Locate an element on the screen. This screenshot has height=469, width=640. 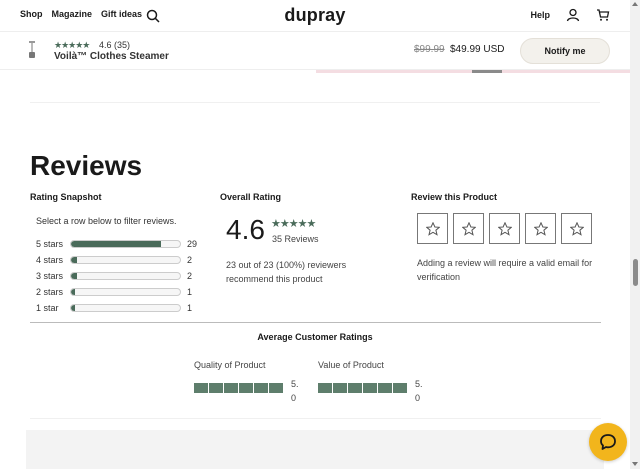
header-actions: Help is located at coordinates (570, 15).